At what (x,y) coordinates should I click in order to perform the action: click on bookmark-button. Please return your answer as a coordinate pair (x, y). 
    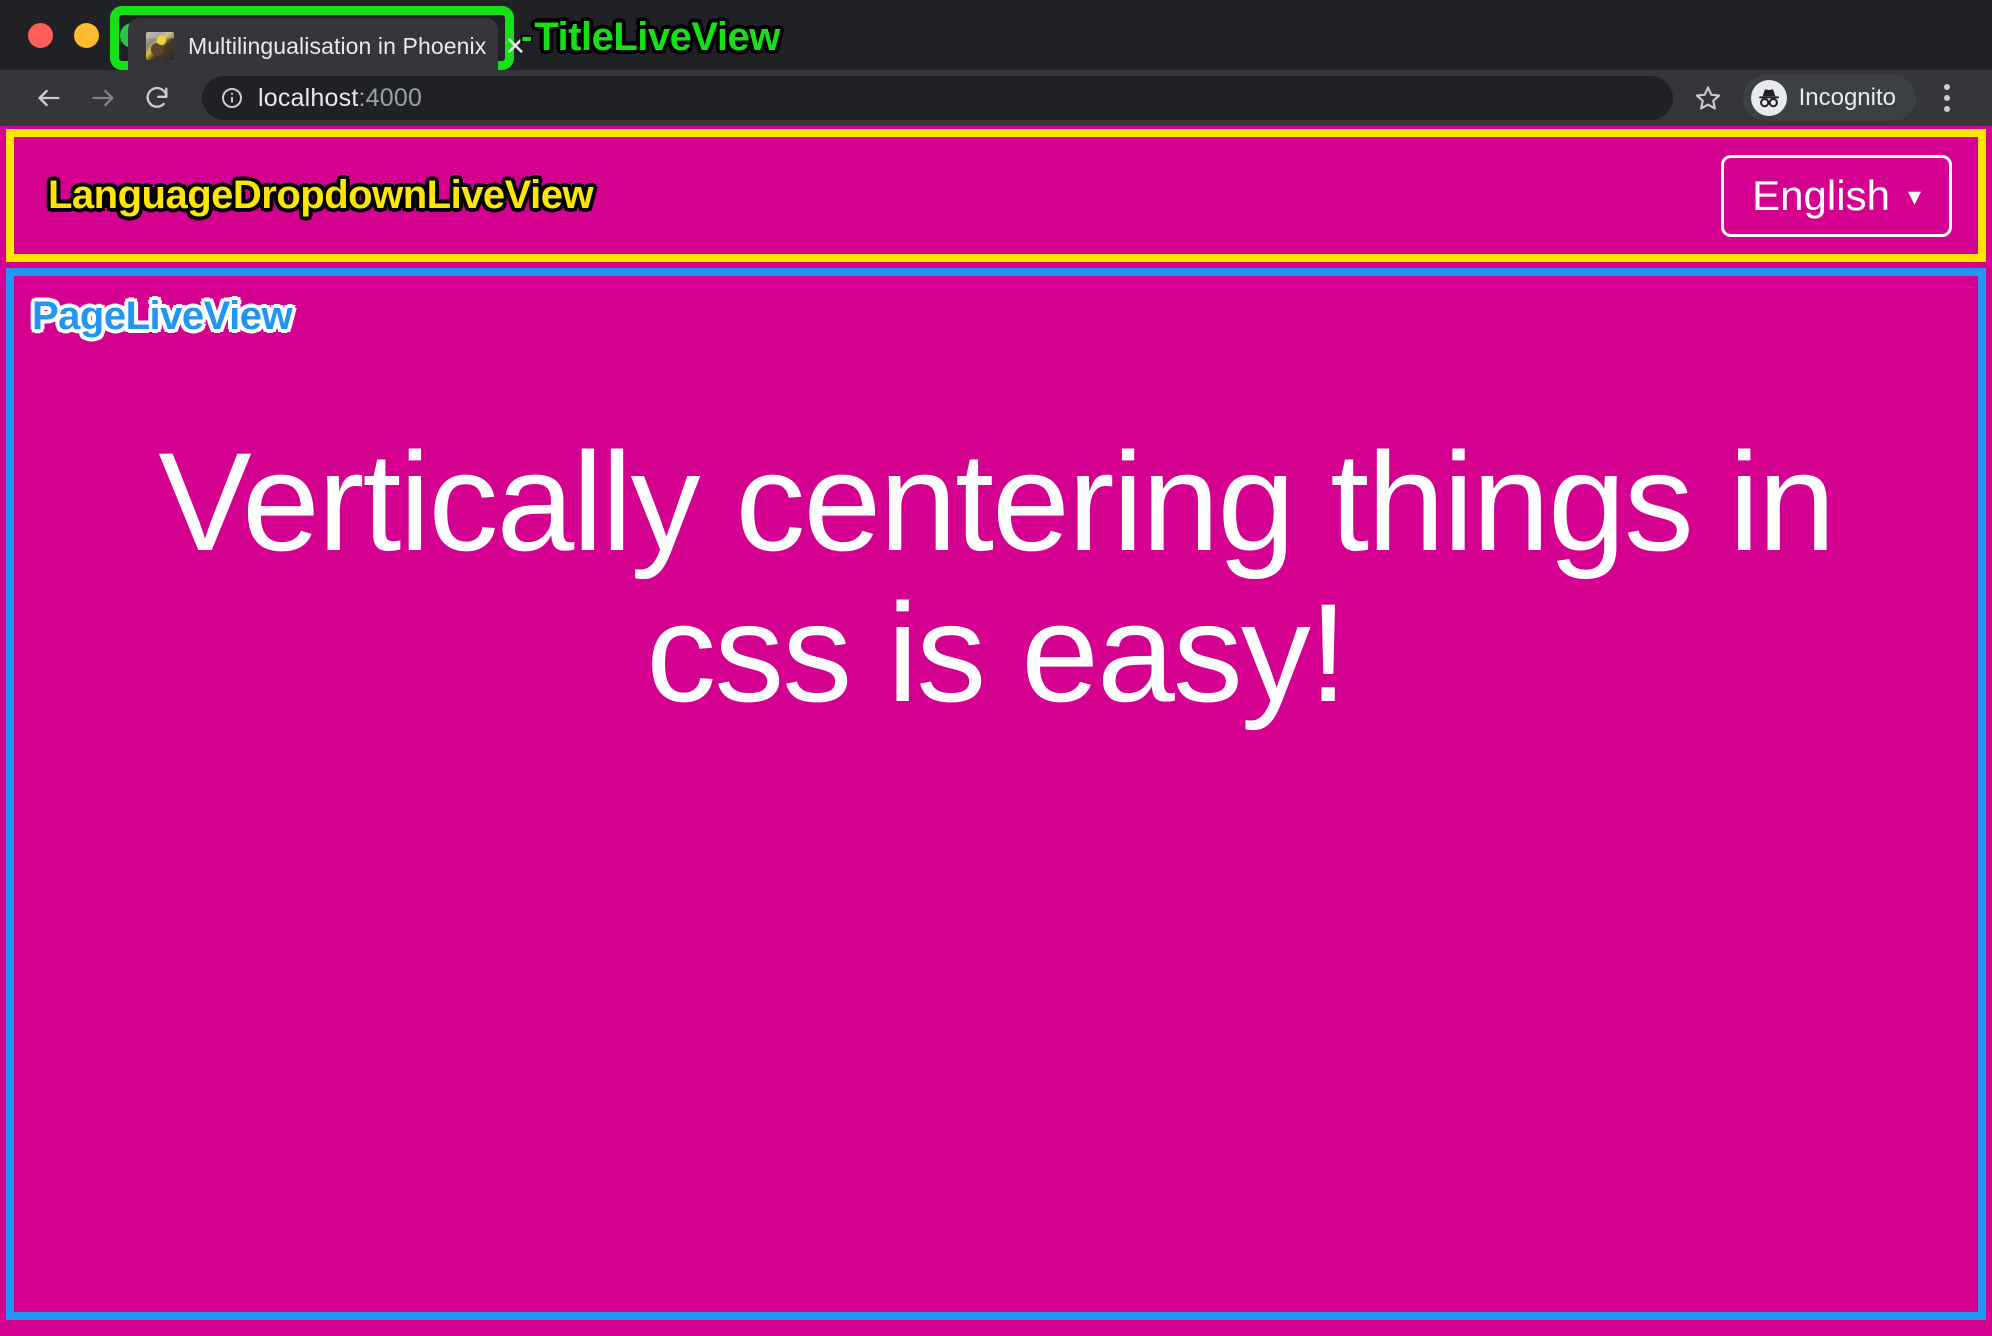
    Looking at the image, I should click on (1708, 98).